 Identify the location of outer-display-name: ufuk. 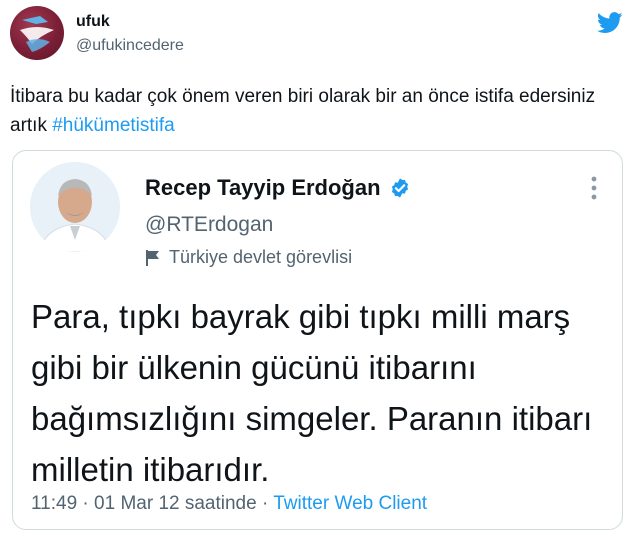
(93, 22).